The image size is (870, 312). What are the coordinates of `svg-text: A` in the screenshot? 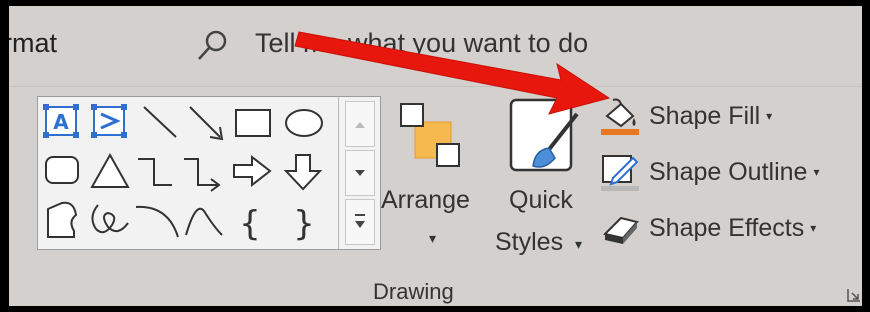 It's located at (61, 122).